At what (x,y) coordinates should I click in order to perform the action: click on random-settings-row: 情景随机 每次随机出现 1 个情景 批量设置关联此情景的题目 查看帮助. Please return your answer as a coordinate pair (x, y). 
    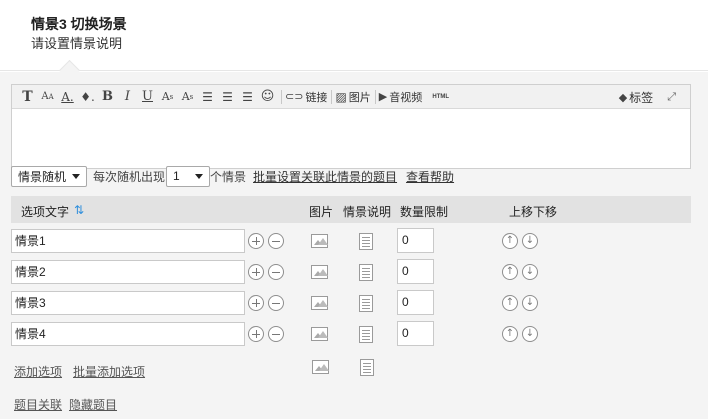
    Looking at the image, I should click on (232, 176).